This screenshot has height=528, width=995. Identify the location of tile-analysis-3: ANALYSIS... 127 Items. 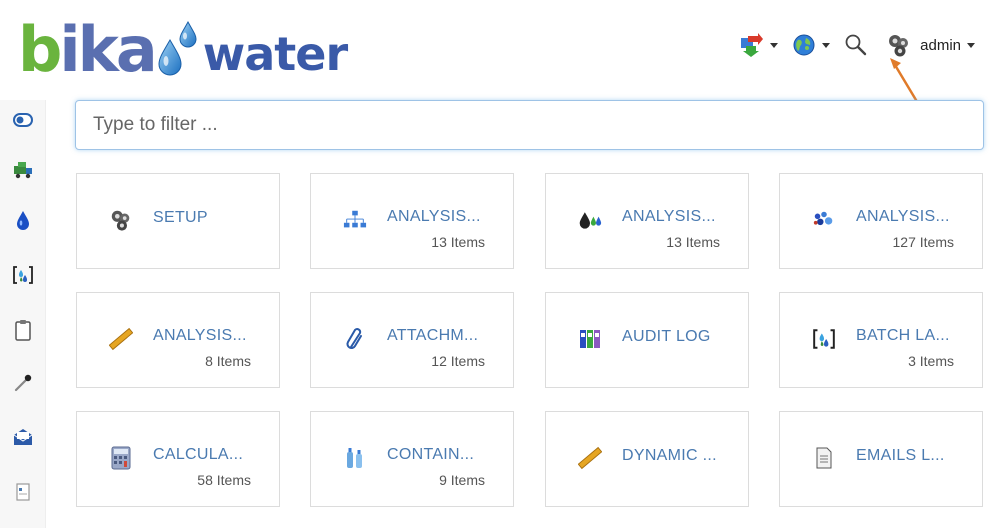
(881, 221).